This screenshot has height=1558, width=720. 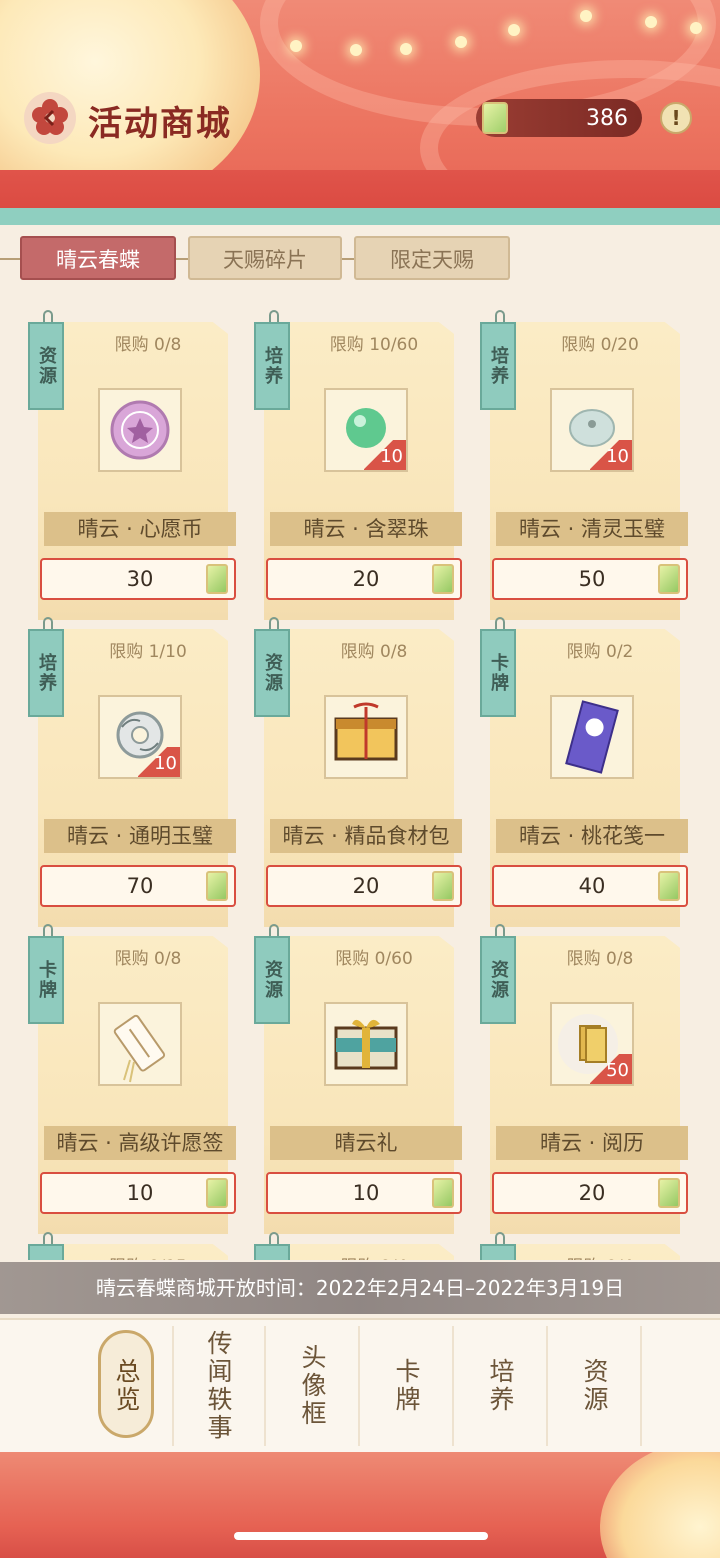 What do you see at coordinates (501, 1386) in the screenshot?
I see `nav-training: 培养` at bounding box center [501, 1386].